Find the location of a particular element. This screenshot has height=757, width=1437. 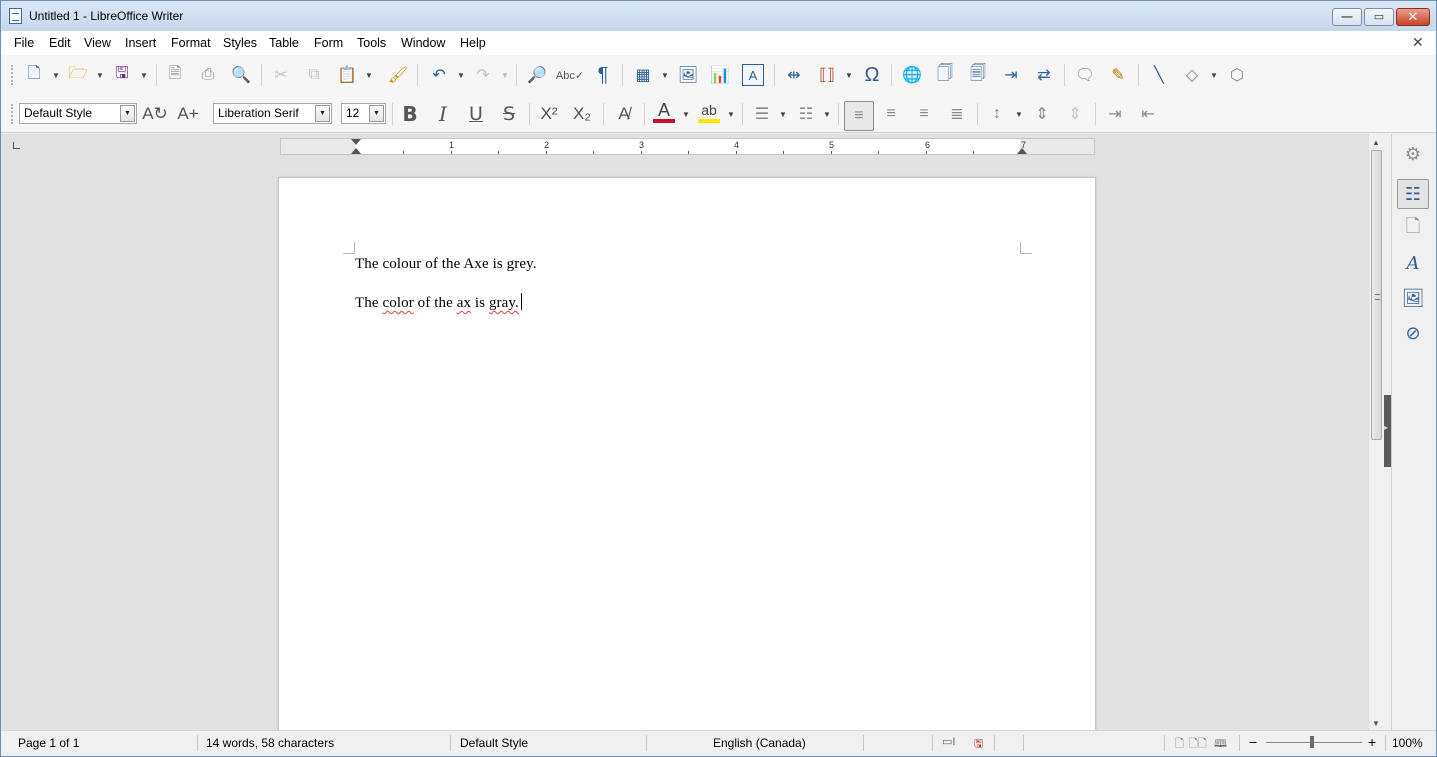

menu-help: Help is located at coordinates (473, 43).